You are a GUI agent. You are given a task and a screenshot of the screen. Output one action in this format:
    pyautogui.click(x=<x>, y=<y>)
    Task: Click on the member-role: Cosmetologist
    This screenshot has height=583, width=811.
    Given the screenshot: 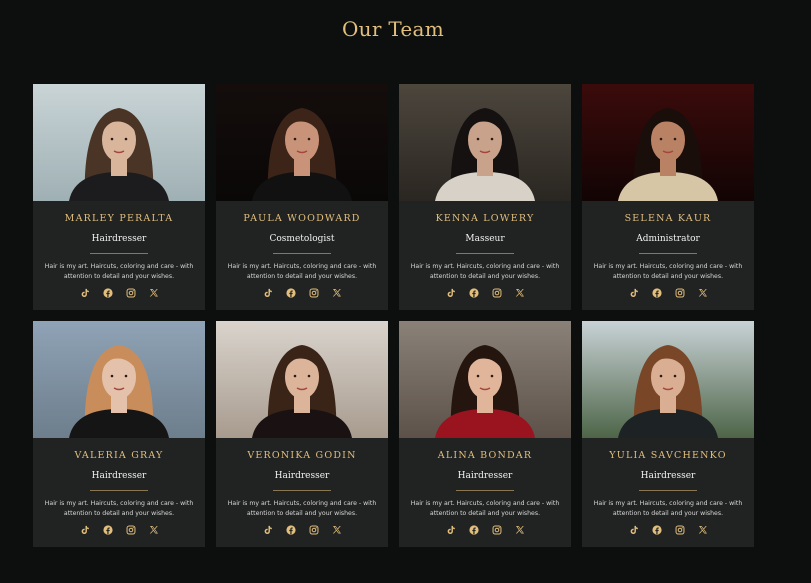 What is the action you would take?
    pyautogui.click(x=302, y=239)
    